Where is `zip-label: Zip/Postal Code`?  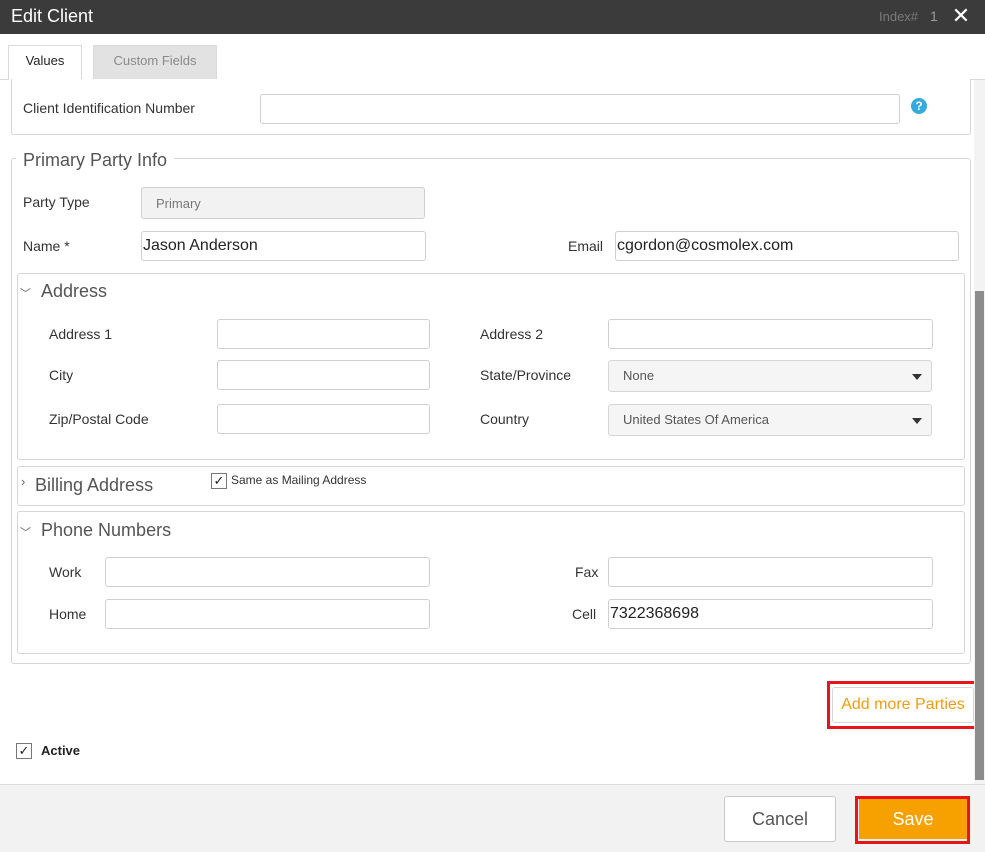
zip-label: Zip/Postal Code is located at coordinates (99, 419).